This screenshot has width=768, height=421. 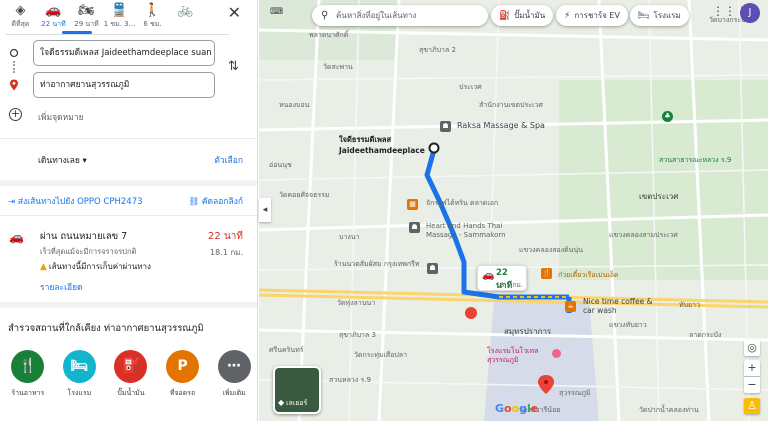 What do you see at coordinates (234, 12) in the screenshot?
I see `close-icon: ✕` at bounding box center [234, 12].